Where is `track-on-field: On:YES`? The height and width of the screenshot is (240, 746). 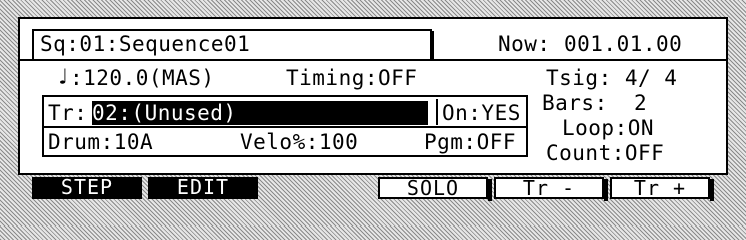 track-on-field: On:YES is located at coordinates (481, 113).